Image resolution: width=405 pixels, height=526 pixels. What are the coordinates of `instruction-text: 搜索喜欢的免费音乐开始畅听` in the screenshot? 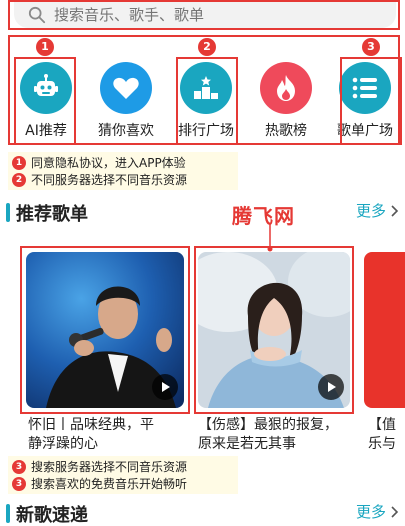 It's located at (109, 484).